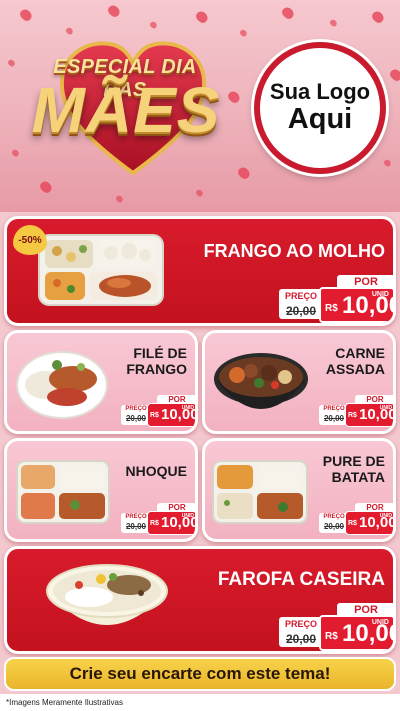  I want to click on disclaimer-text: *Imagens Meramente Ilustrativas, so click(200, 702).